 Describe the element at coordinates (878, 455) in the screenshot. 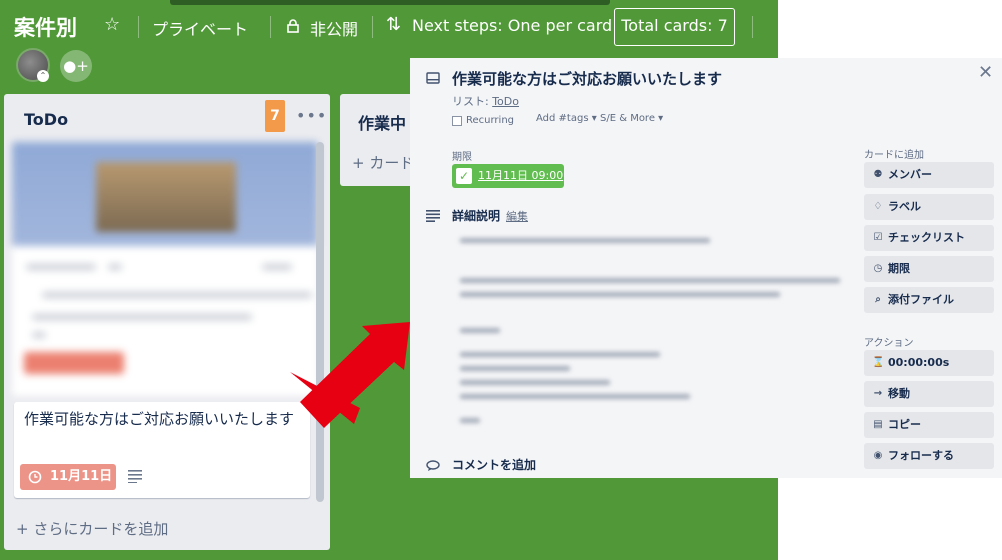

I see `eye-icon: ◉` at that location.